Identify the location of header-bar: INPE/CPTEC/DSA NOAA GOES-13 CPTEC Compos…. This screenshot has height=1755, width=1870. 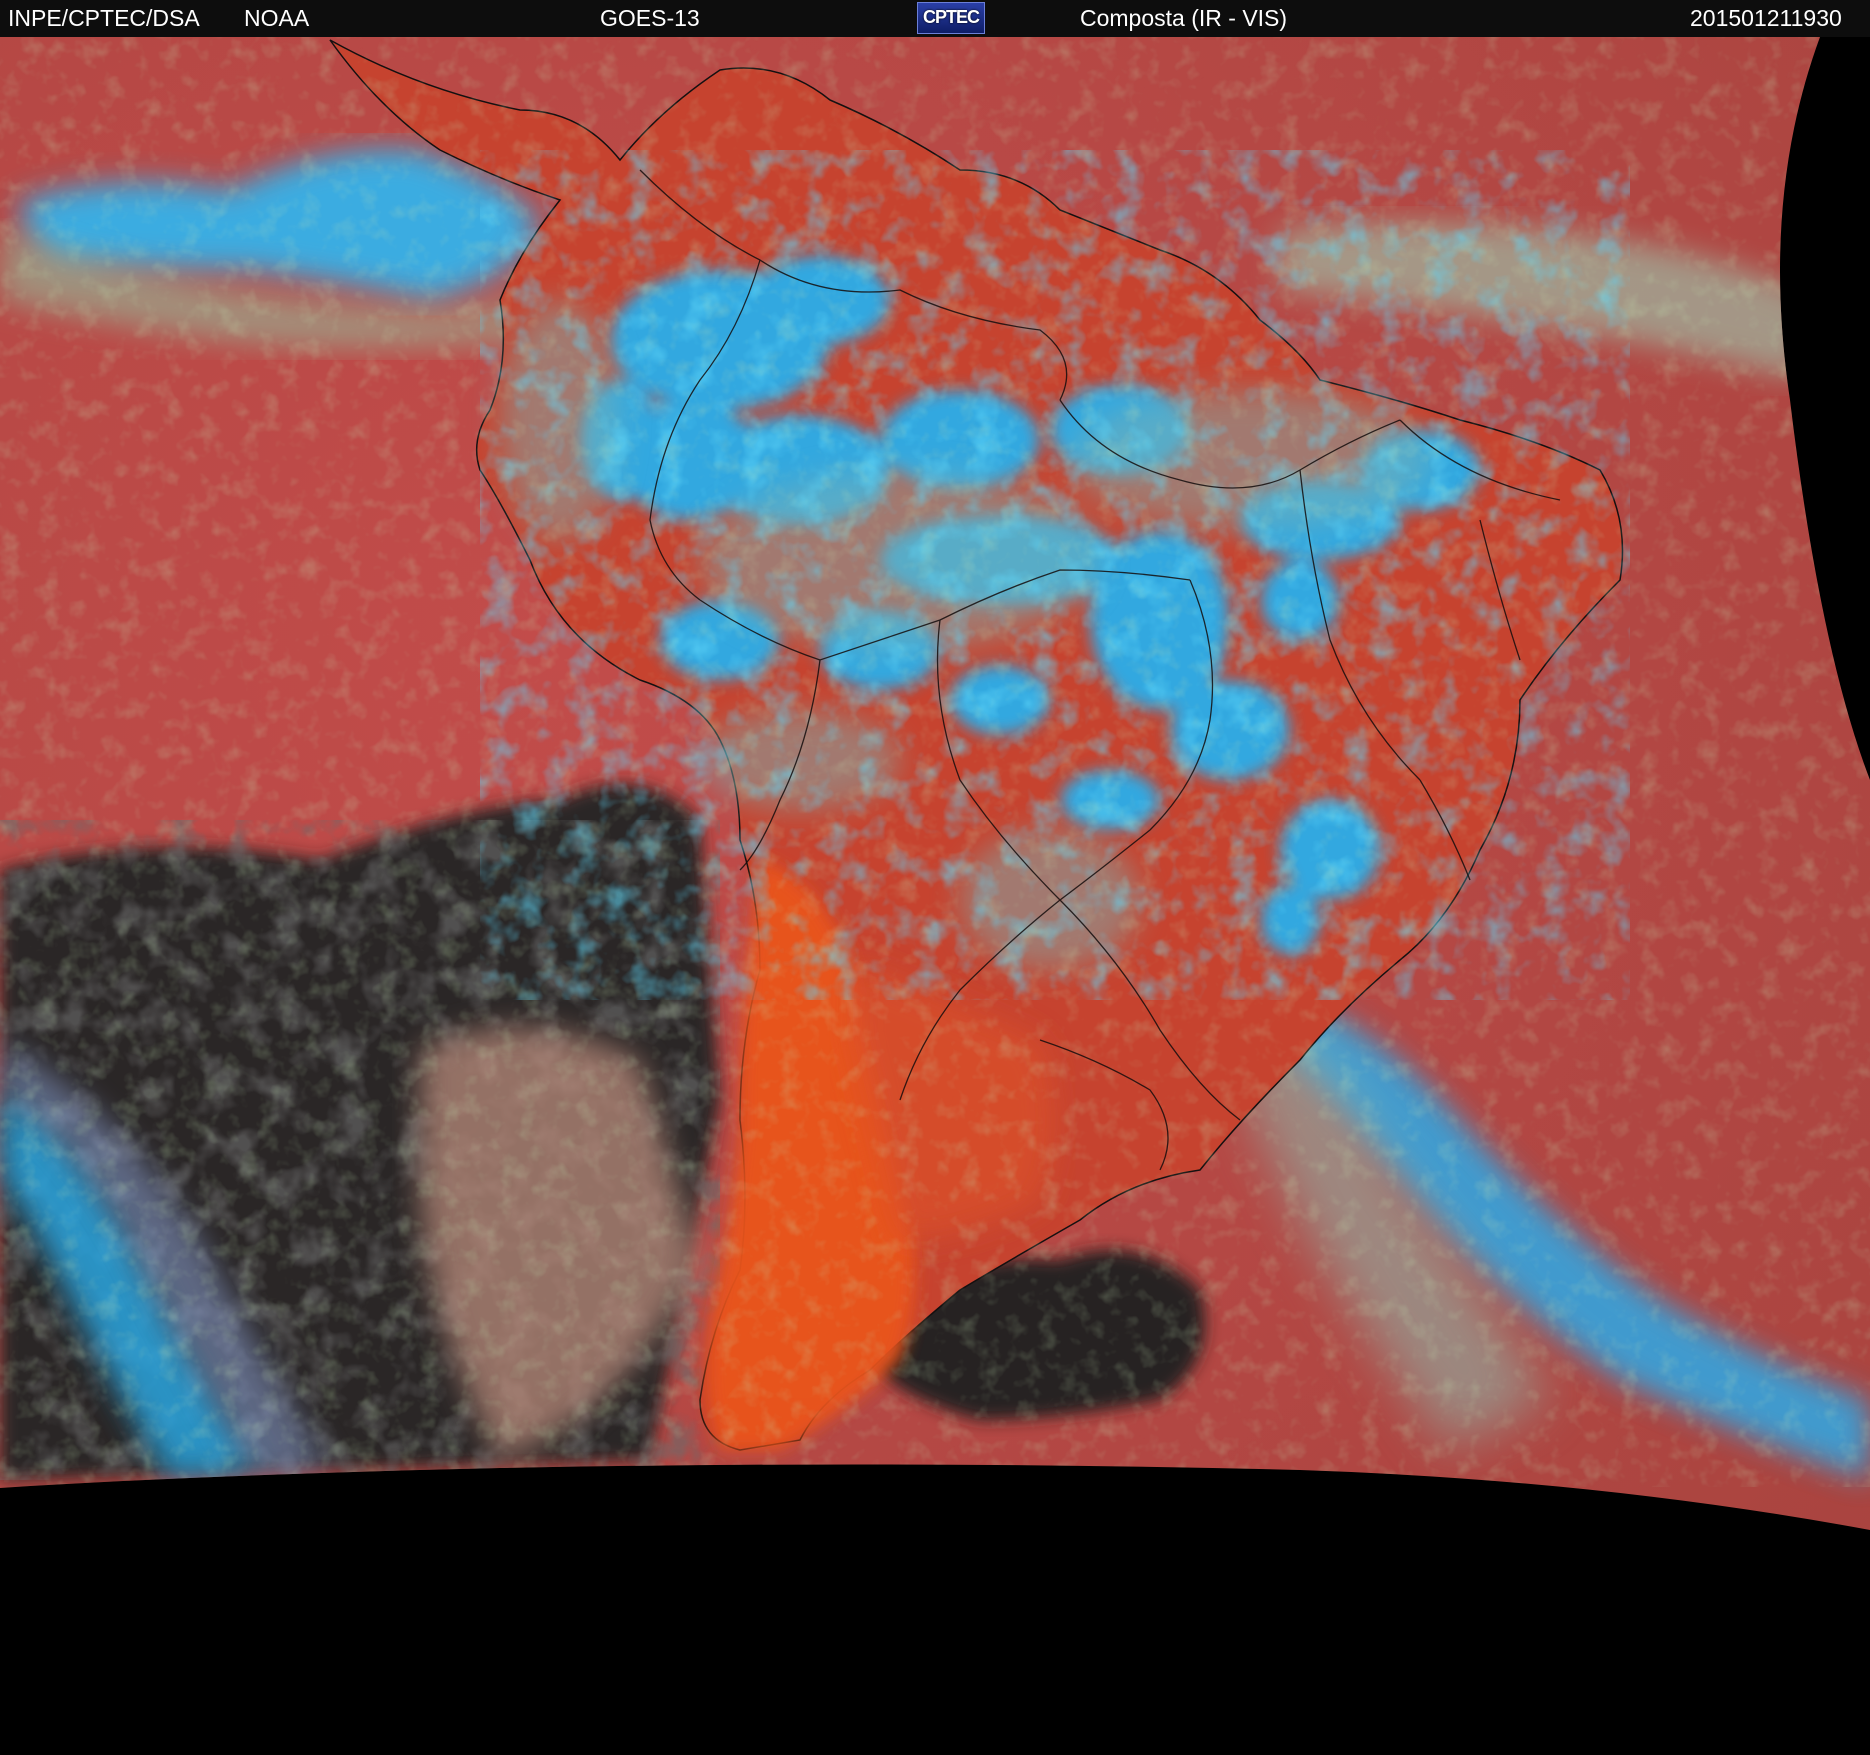
(935, 18).